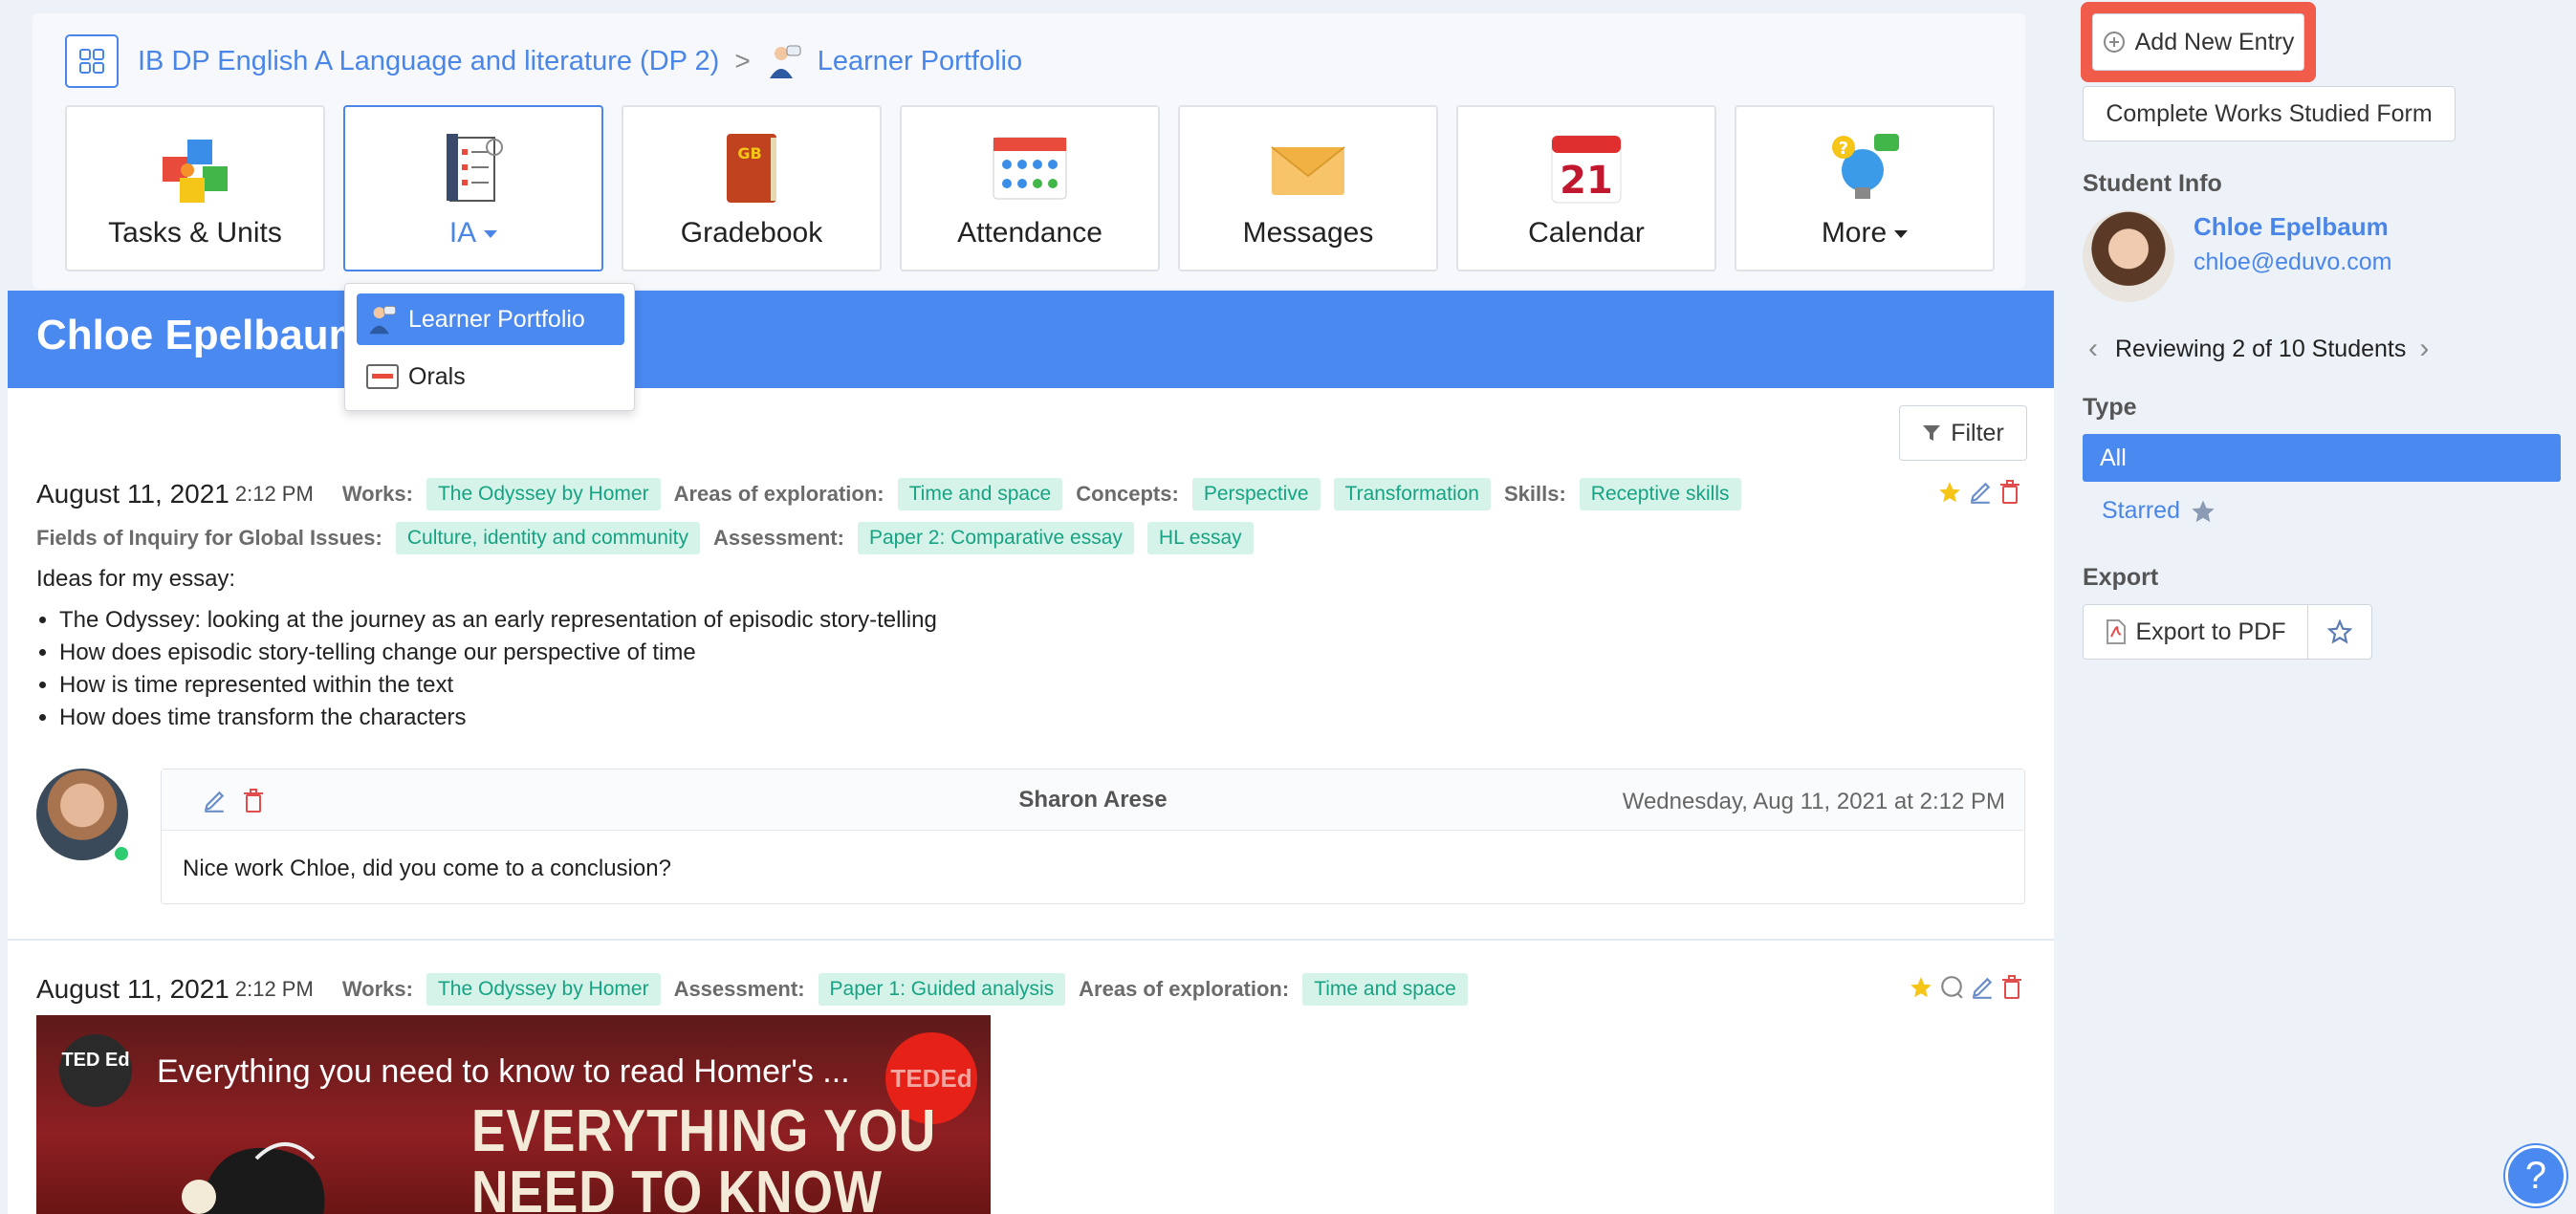  I want to click on dropdown-item-label: Orals, so click(437, 376).